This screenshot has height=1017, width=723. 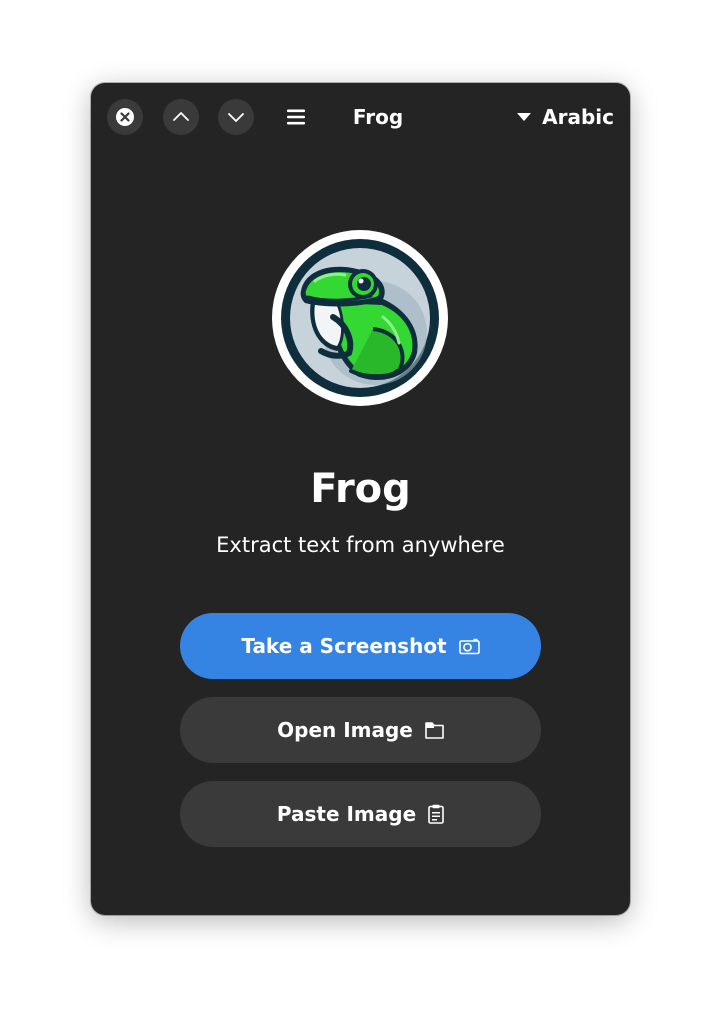 I want to click on close-button, so click(x=125, y=117).